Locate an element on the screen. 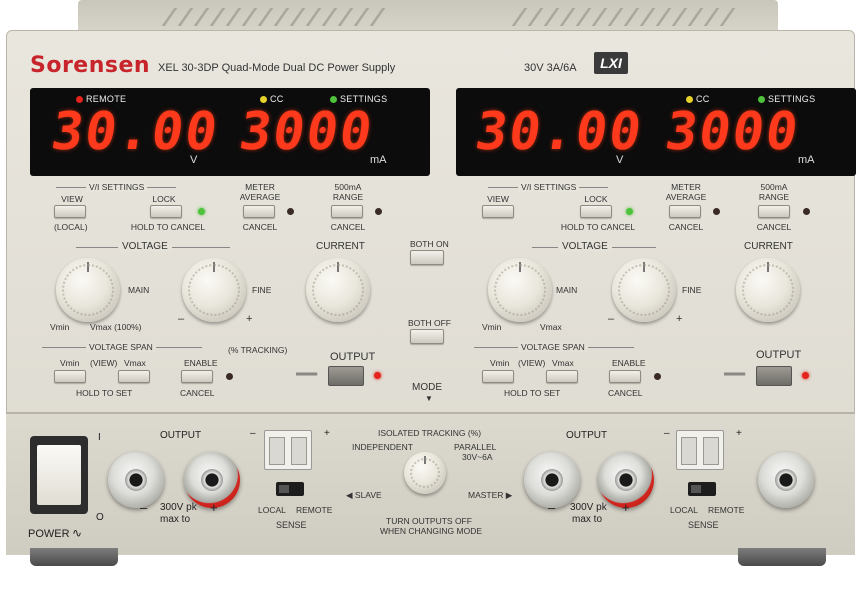 This screenshot has height=589, width=861. lock-label: LOCK is located at coordinates (596, 199).